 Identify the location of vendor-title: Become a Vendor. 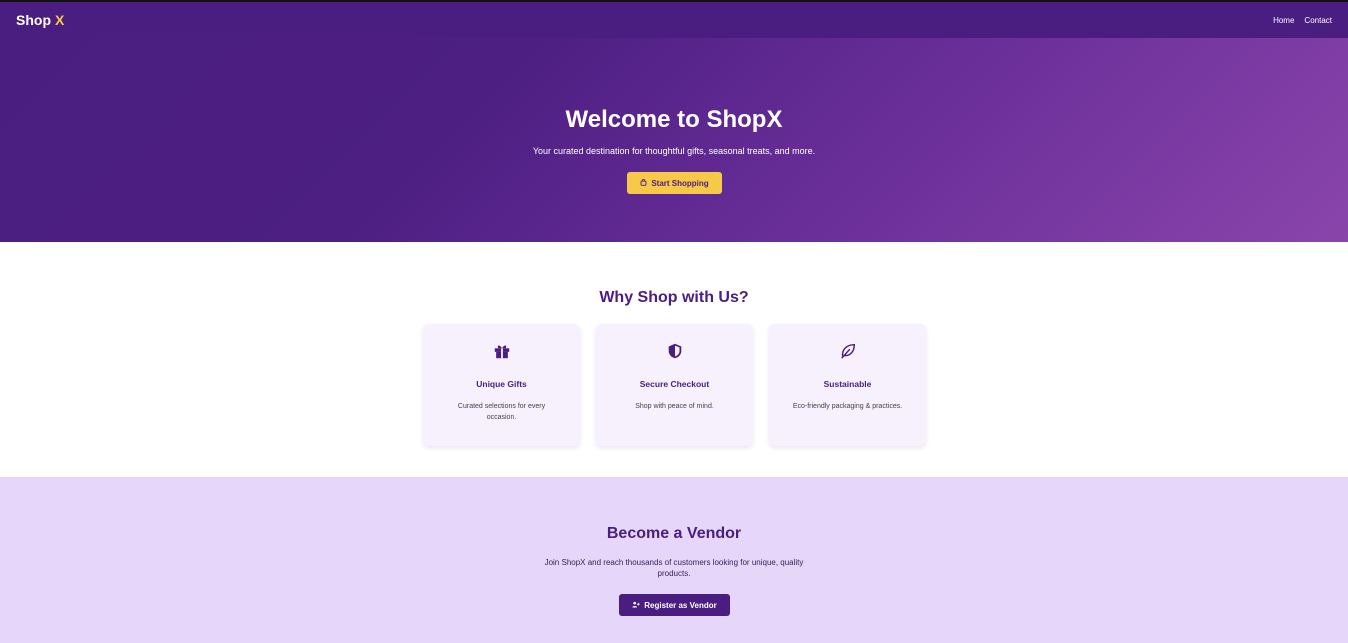
(674, 533).